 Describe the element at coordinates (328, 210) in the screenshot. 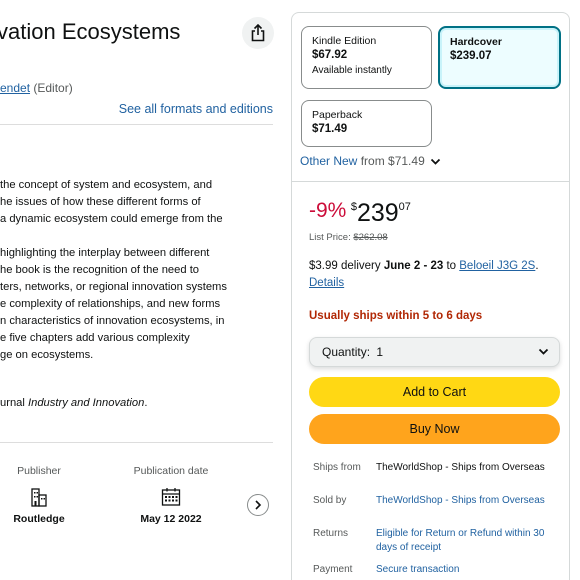

I see `discount-percent: -9%` at that location.